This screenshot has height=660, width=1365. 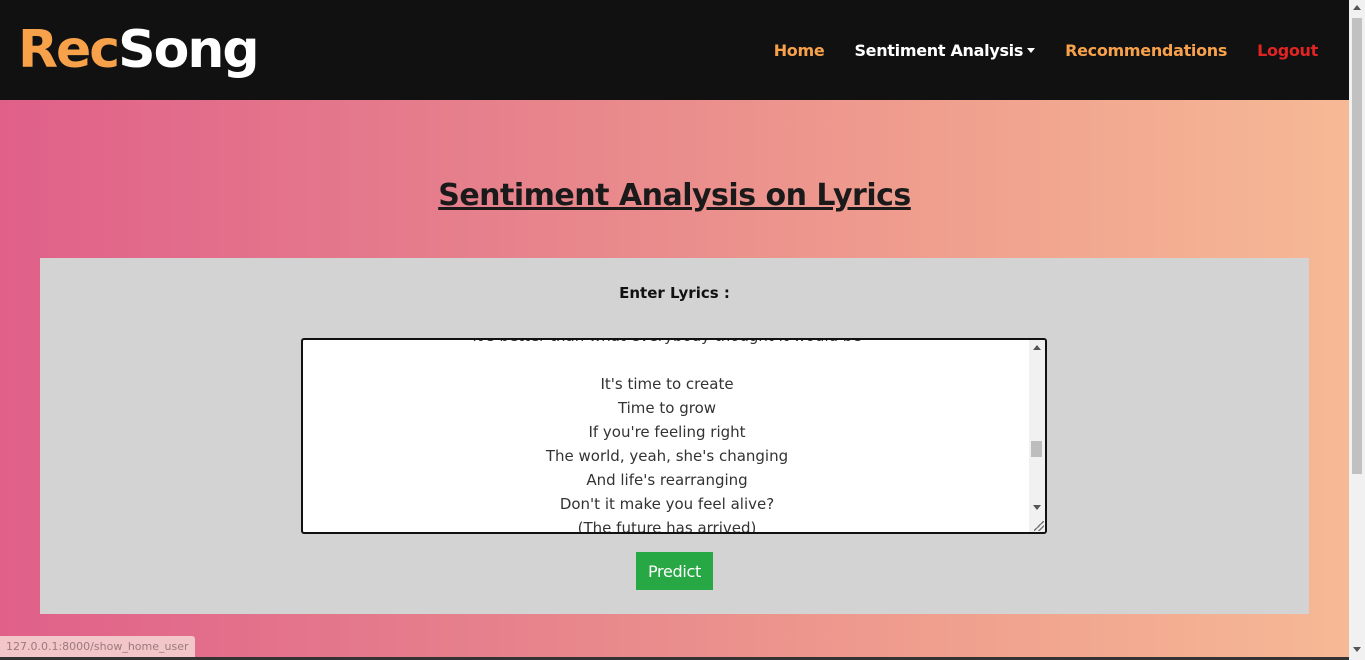 What do you see at coordinates (667, 408) in the screenshot?
I see `lyrics-line: Time to grow` at bounding box center [667, 408].